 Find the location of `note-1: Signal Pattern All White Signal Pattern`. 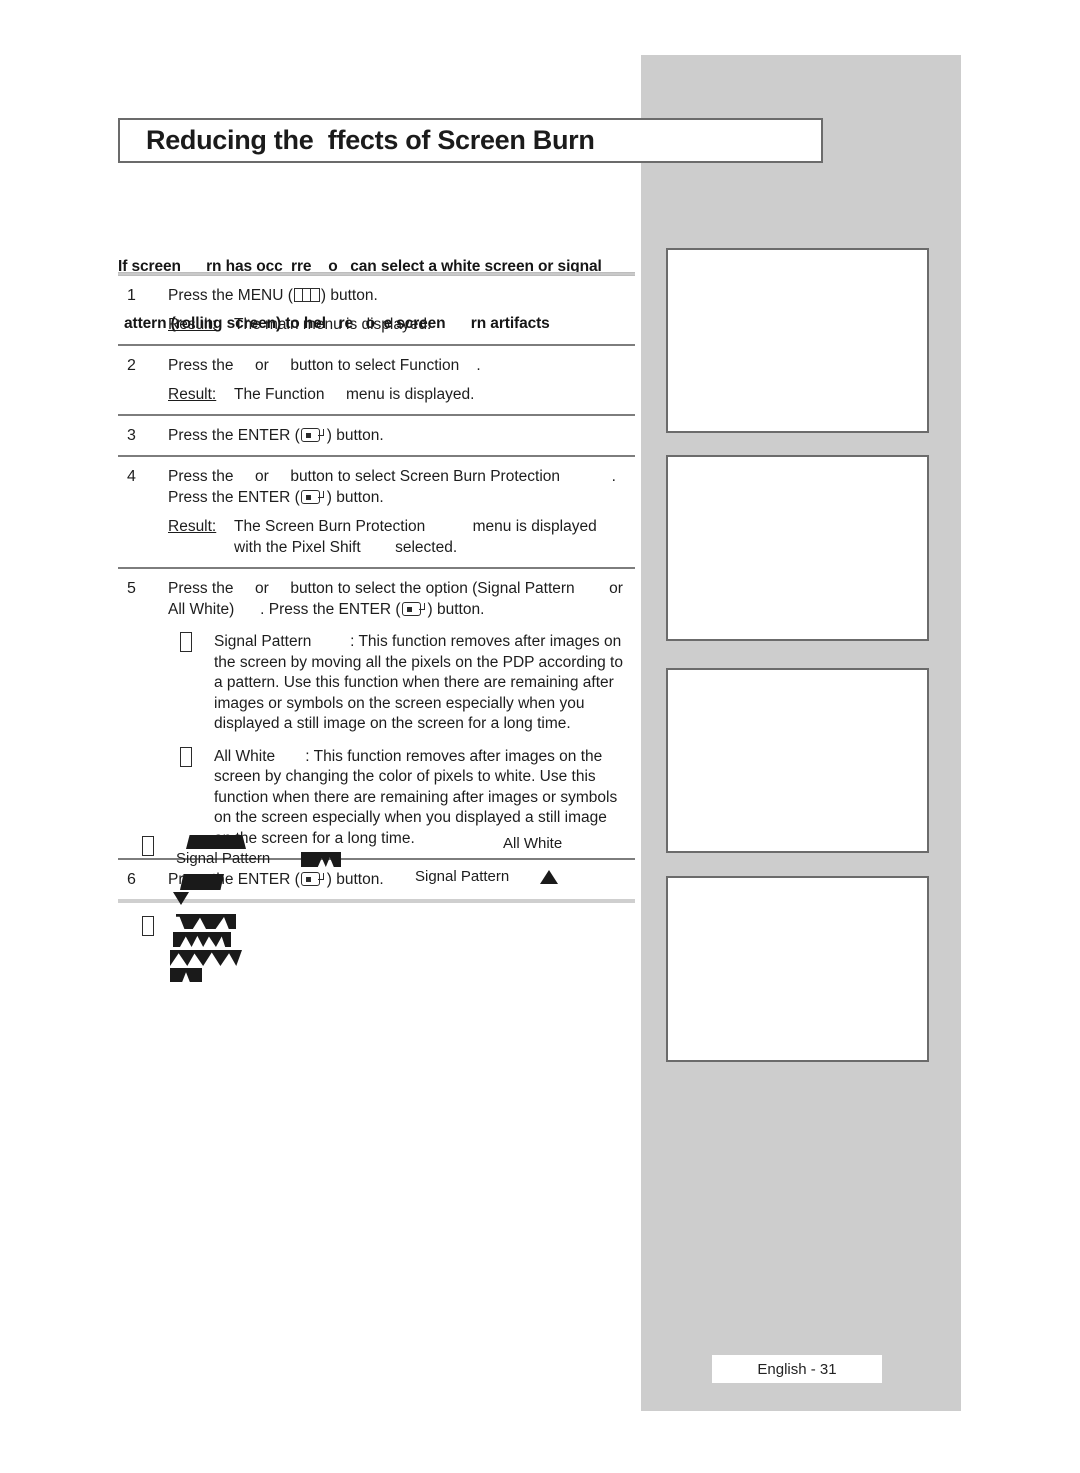

note-1: Signal Pattern All White Signal Pattern is located at coordinates (388, 868).